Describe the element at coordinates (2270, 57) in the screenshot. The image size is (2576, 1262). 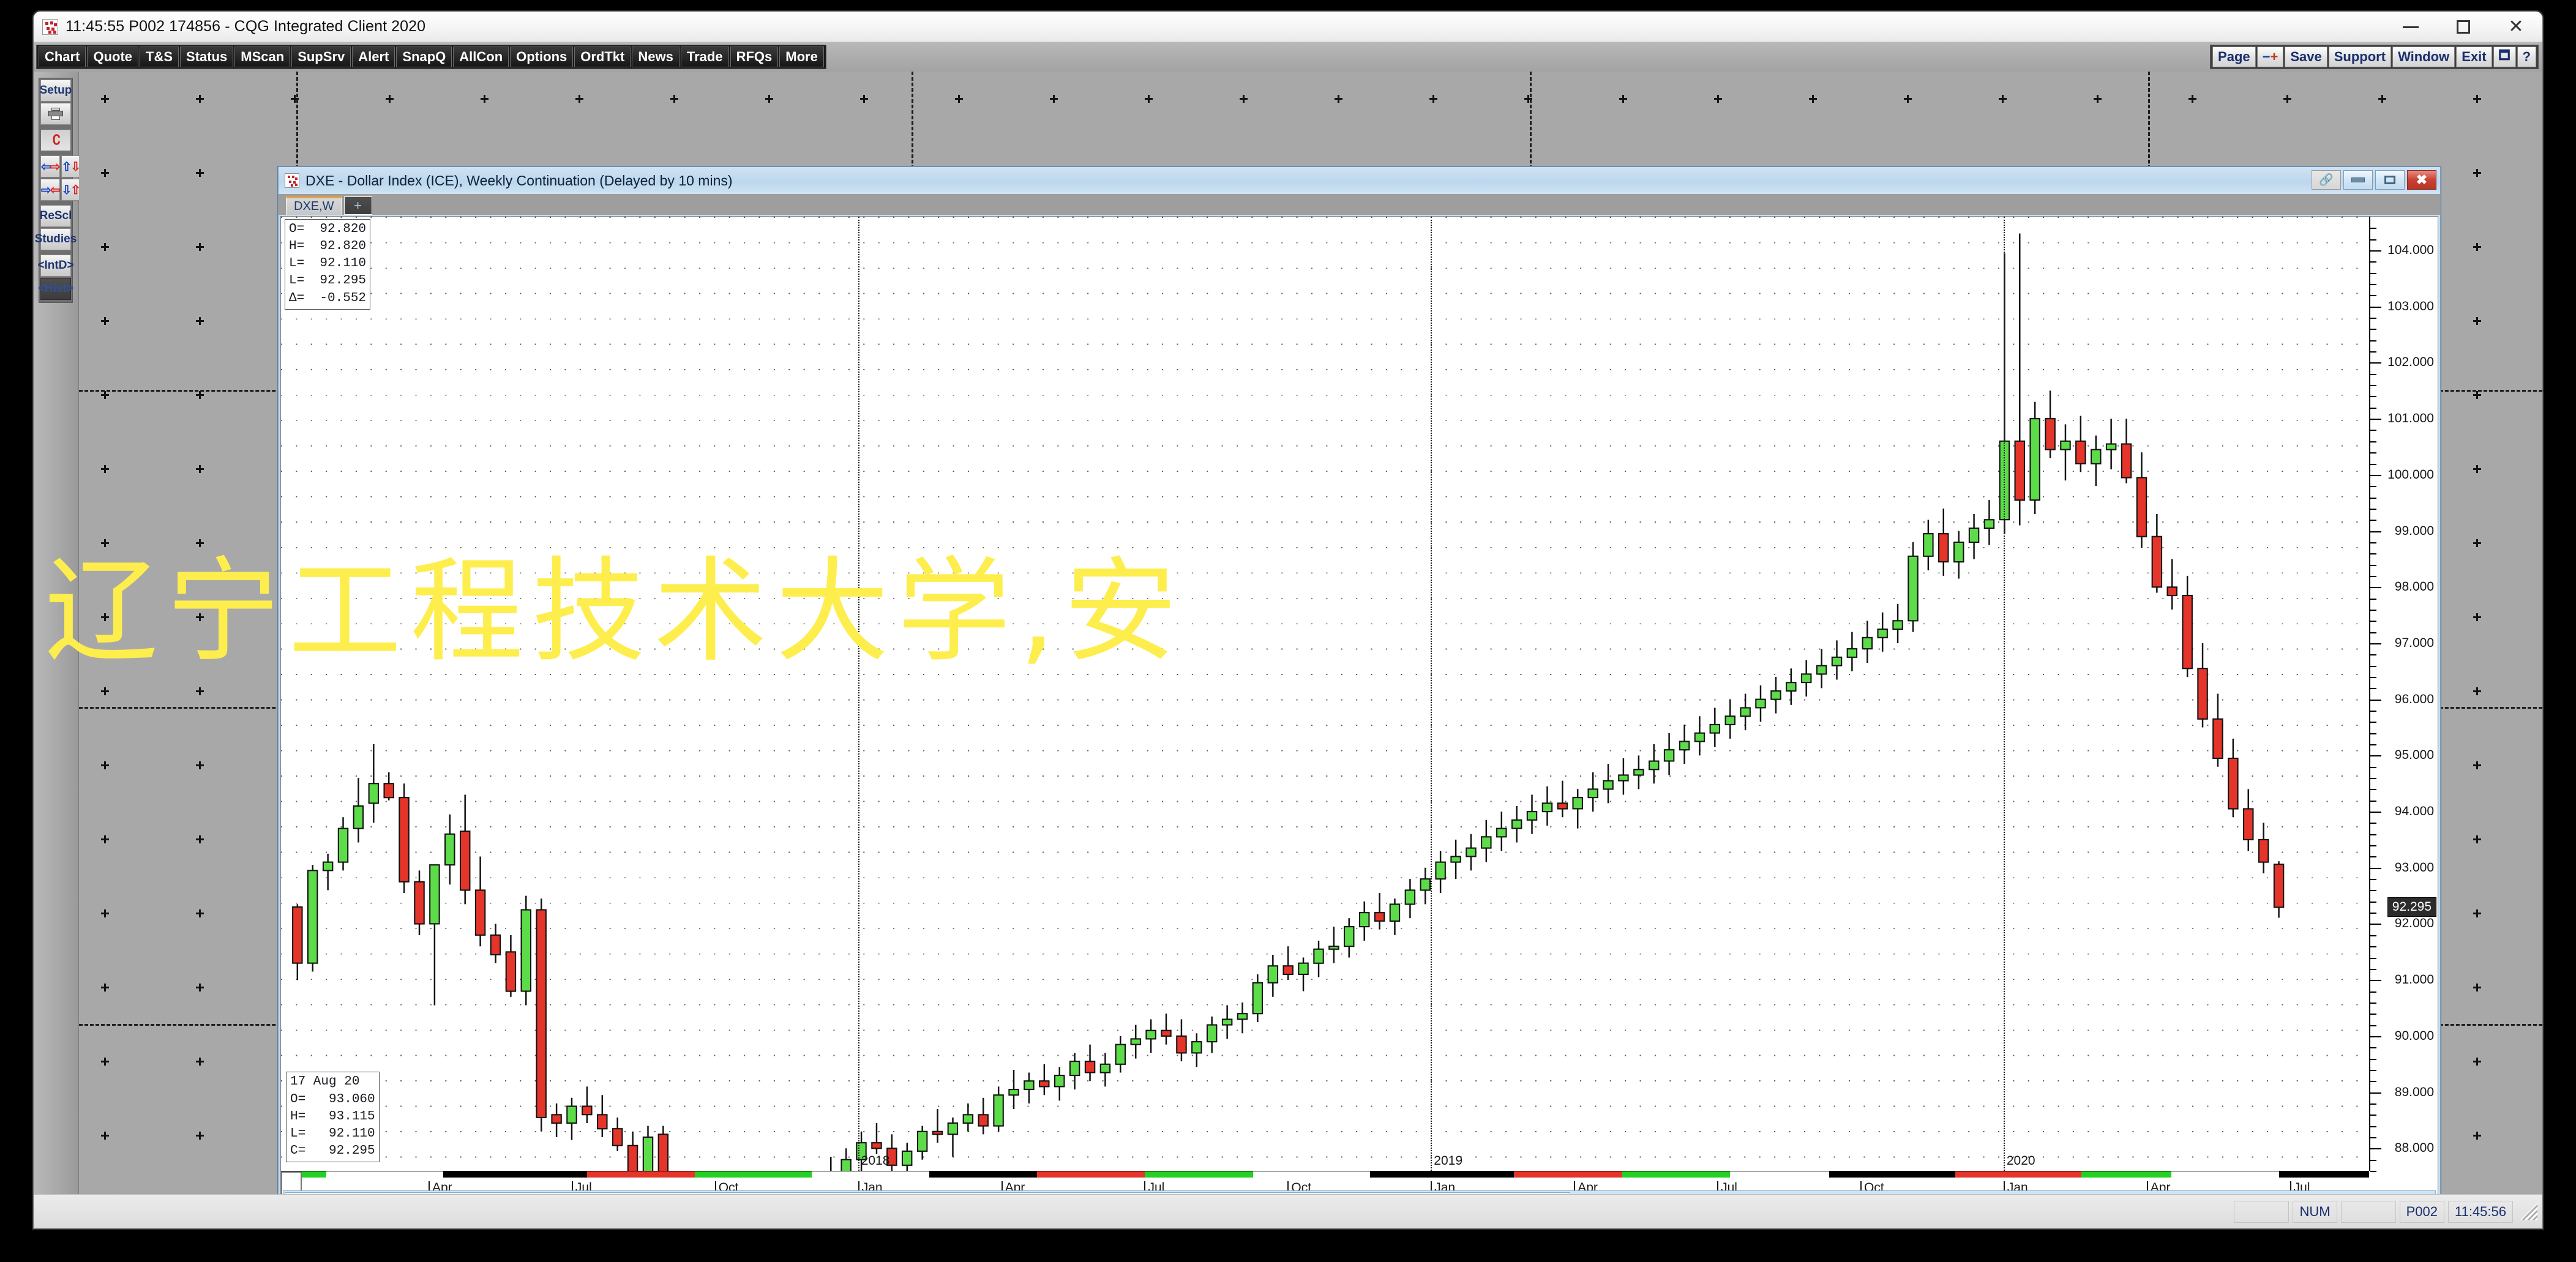
I see `menu-button--: −+` at that location.